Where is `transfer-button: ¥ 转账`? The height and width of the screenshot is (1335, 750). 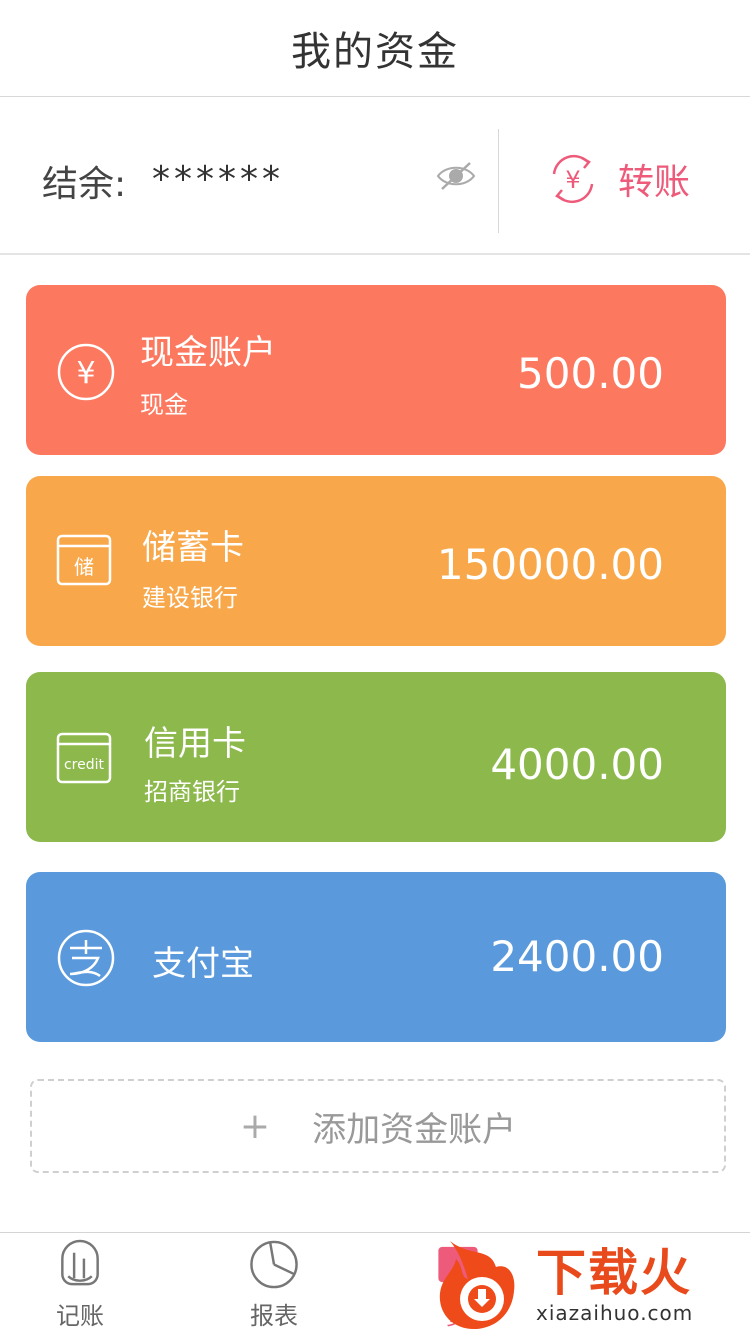
transfer-button: ¥ 转账 is located at coordinates (618, 179).